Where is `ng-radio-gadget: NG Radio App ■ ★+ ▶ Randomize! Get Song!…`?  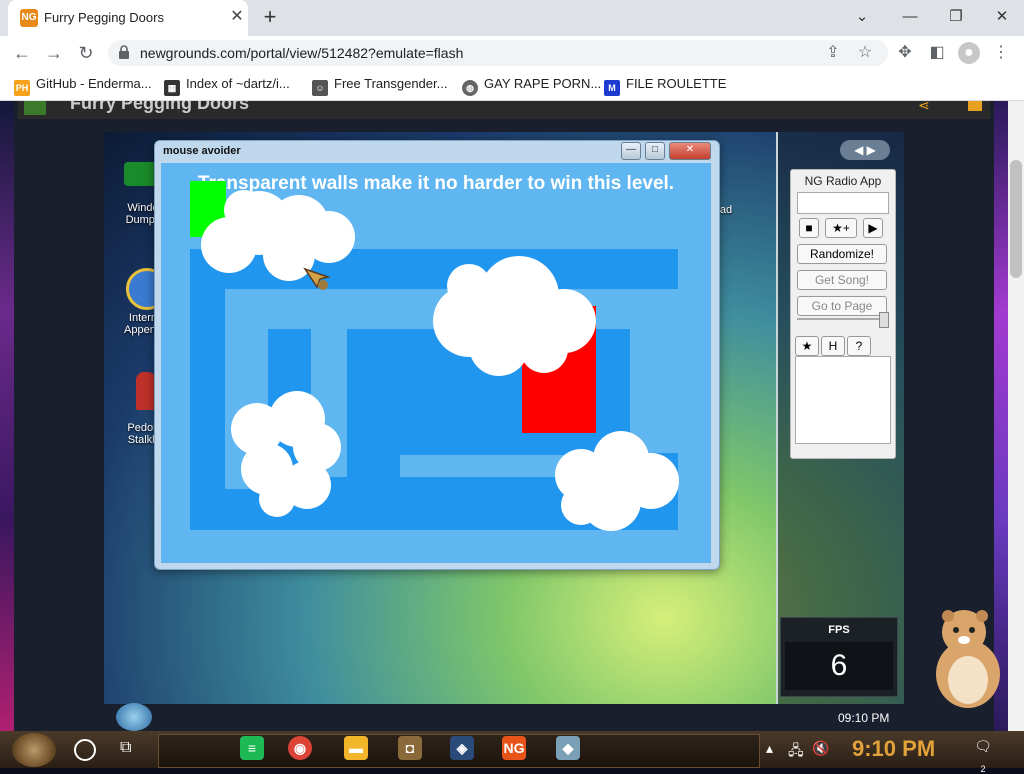 ng-radio-gadget: NG Radio App ■ ★+ ▶ Randomize! Get Song!… is located at coordinates (843, 314).